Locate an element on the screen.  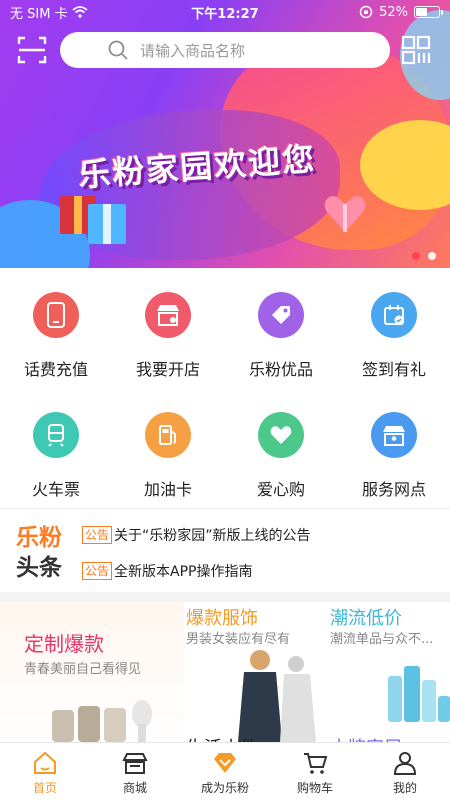
headline-text: 全新版本APP操作指南 is located at coordinates (183, 572).